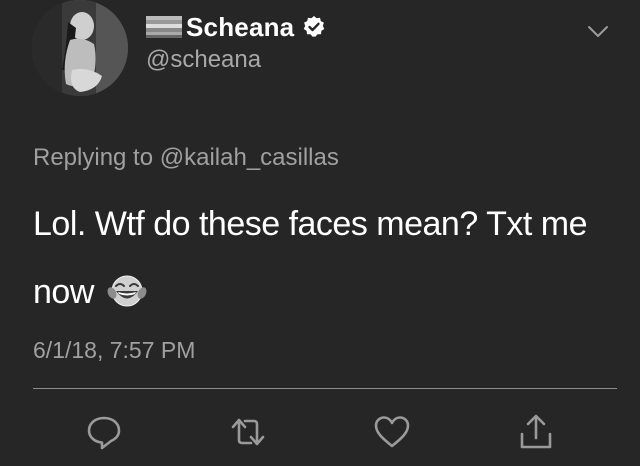 Image resolution: width=640 pixels, height=466 pixels. Describe the element at coordinates (325, 388) in the screenshot. I see `divider` at that location.